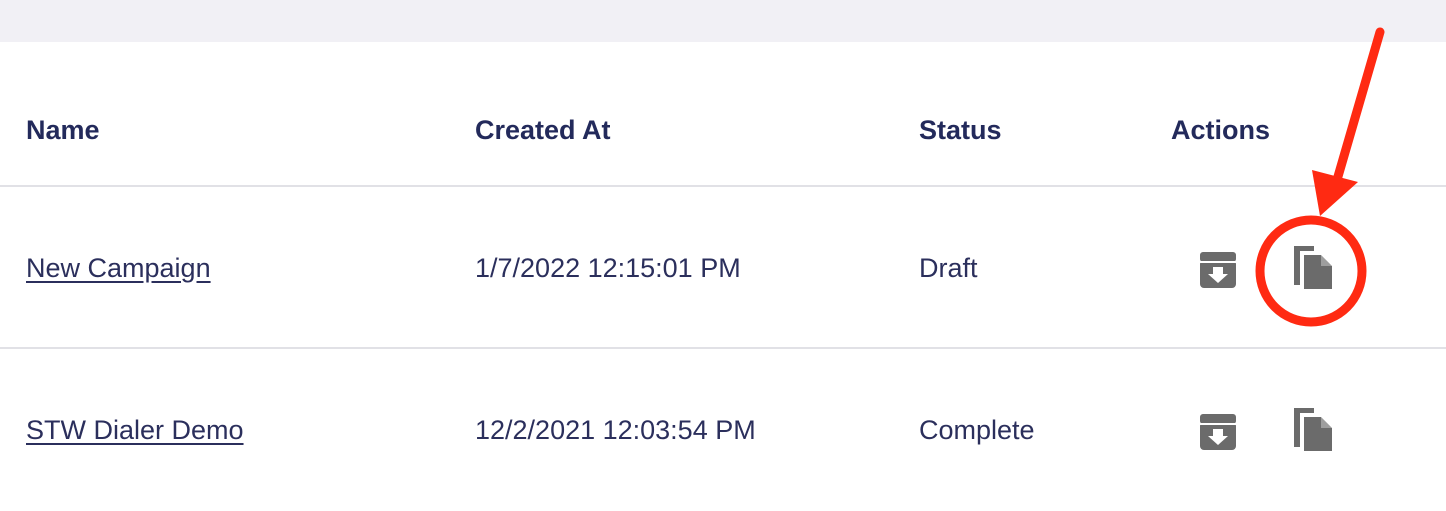  I want to click on column-header-created-at: Created At, so click(543, 130).